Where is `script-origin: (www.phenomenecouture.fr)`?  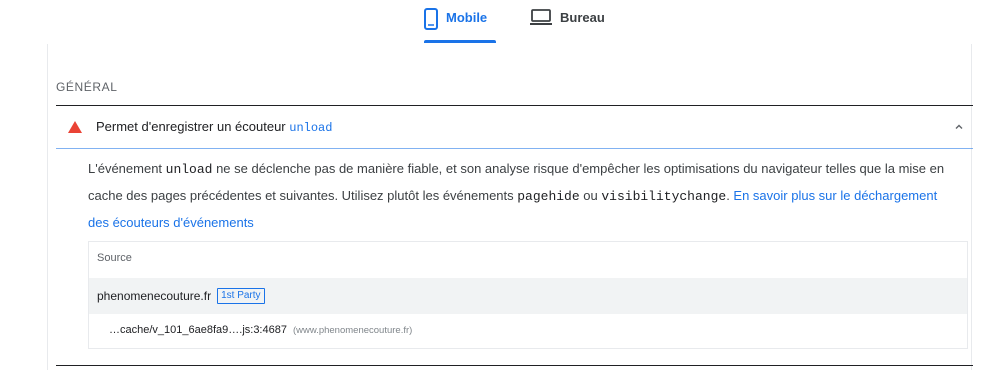 script-origin: (www.phenomenecouture.fr) is located at coordinates (352, 330).